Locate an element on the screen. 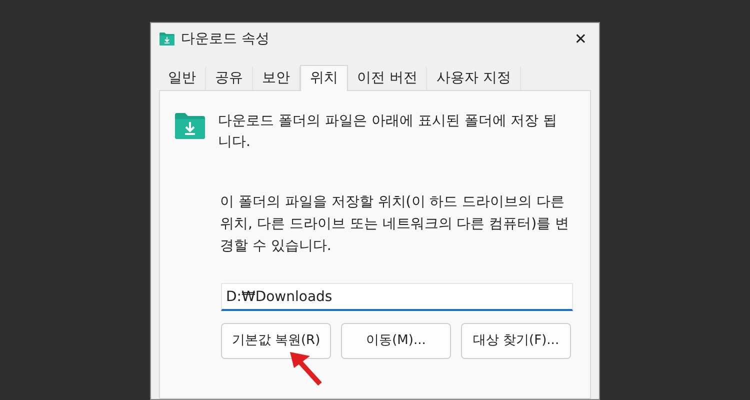  intro-text: 다운로드 폴더의 파일은 아래에 표시된 폴더에 저장 됩니다. is located at coordinates (388, 132).